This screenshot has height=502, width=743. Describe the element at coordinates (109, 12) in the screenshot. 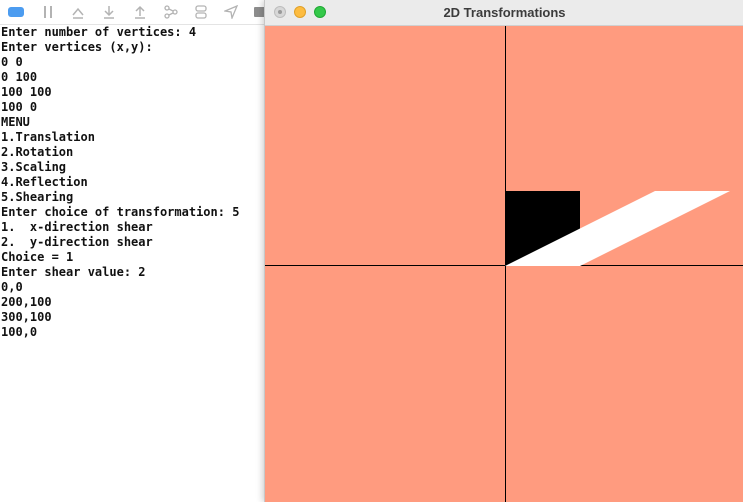

I see `step-into-icon` at that location.